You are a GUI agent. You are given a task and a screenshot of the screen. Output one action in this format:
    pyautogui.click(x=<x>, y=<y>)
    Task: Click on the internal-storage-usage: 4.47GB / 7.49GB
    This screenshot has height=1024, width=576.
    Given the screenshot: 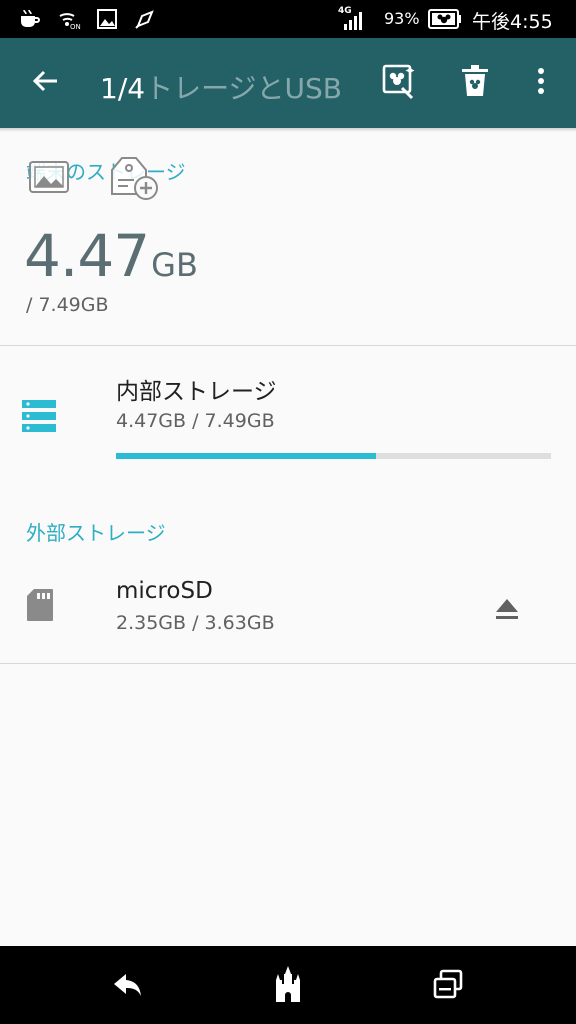 What is the action you would take?
    pyautogui.click(x=195, y=421)
    